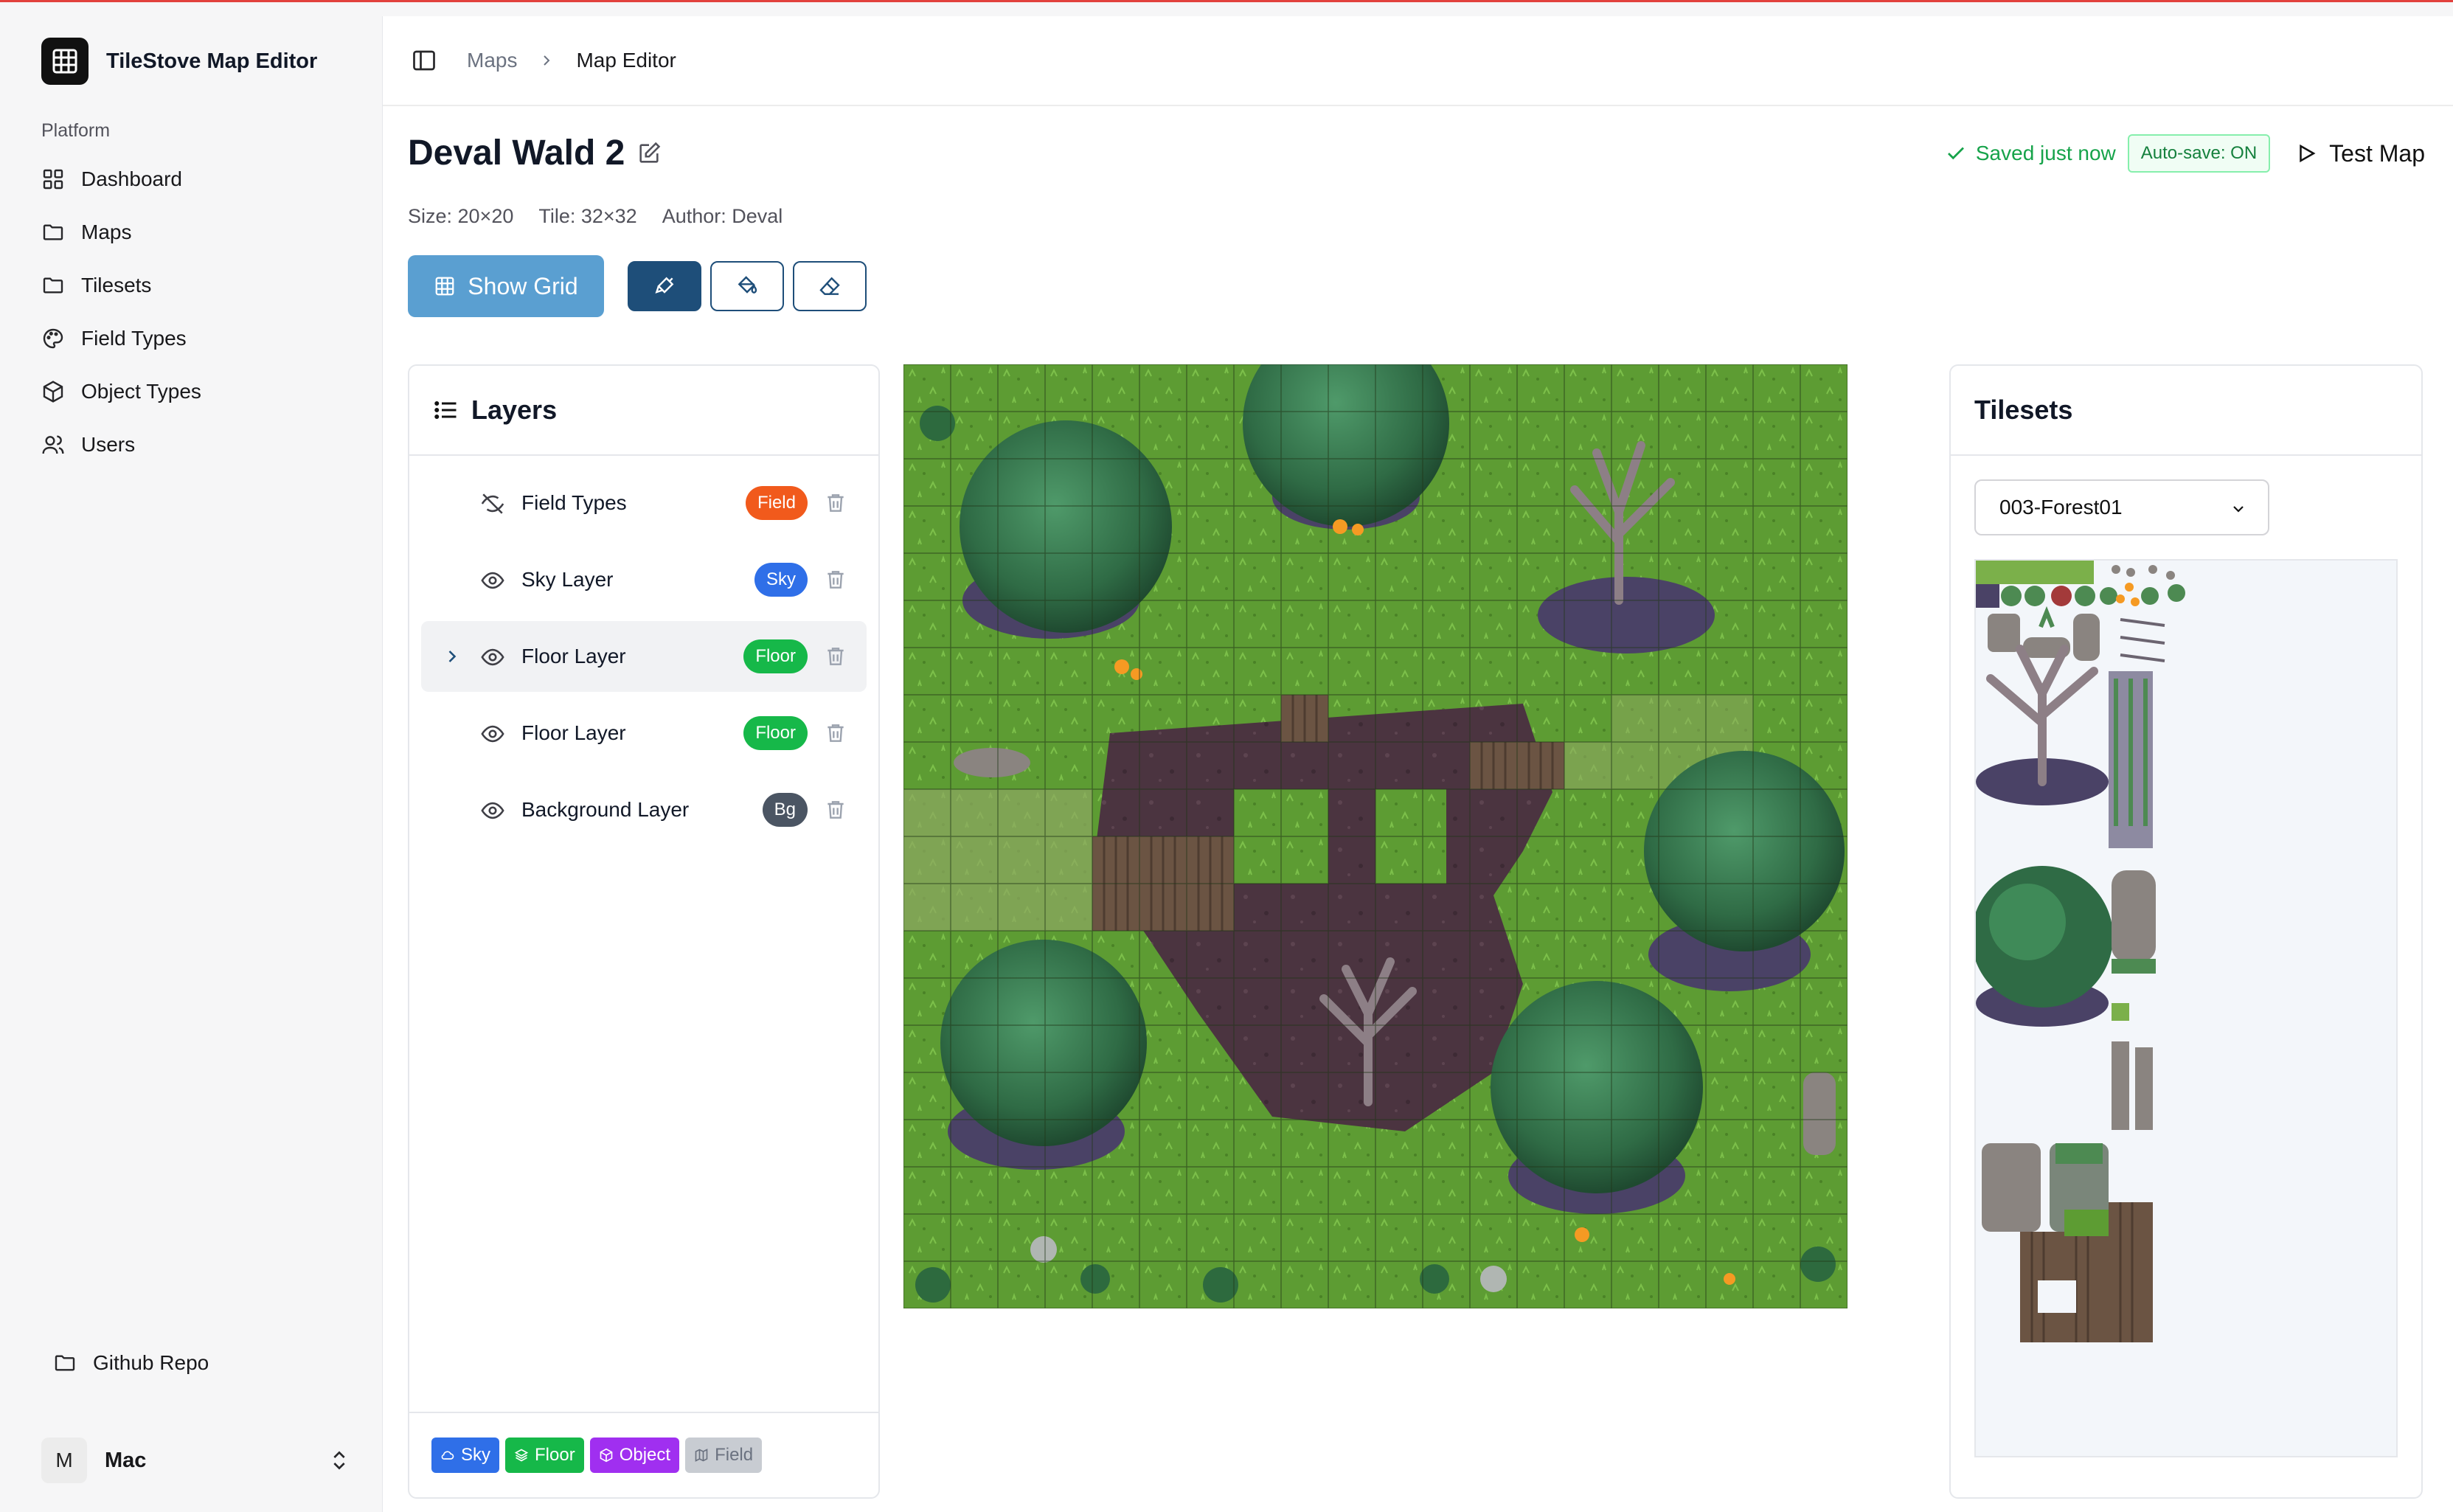 The height and width of the screenshot is (1512, 2453). Describe the element at coordinates (776, 503) in the screenshot. I see `layer-type-badge: Field` at that location.